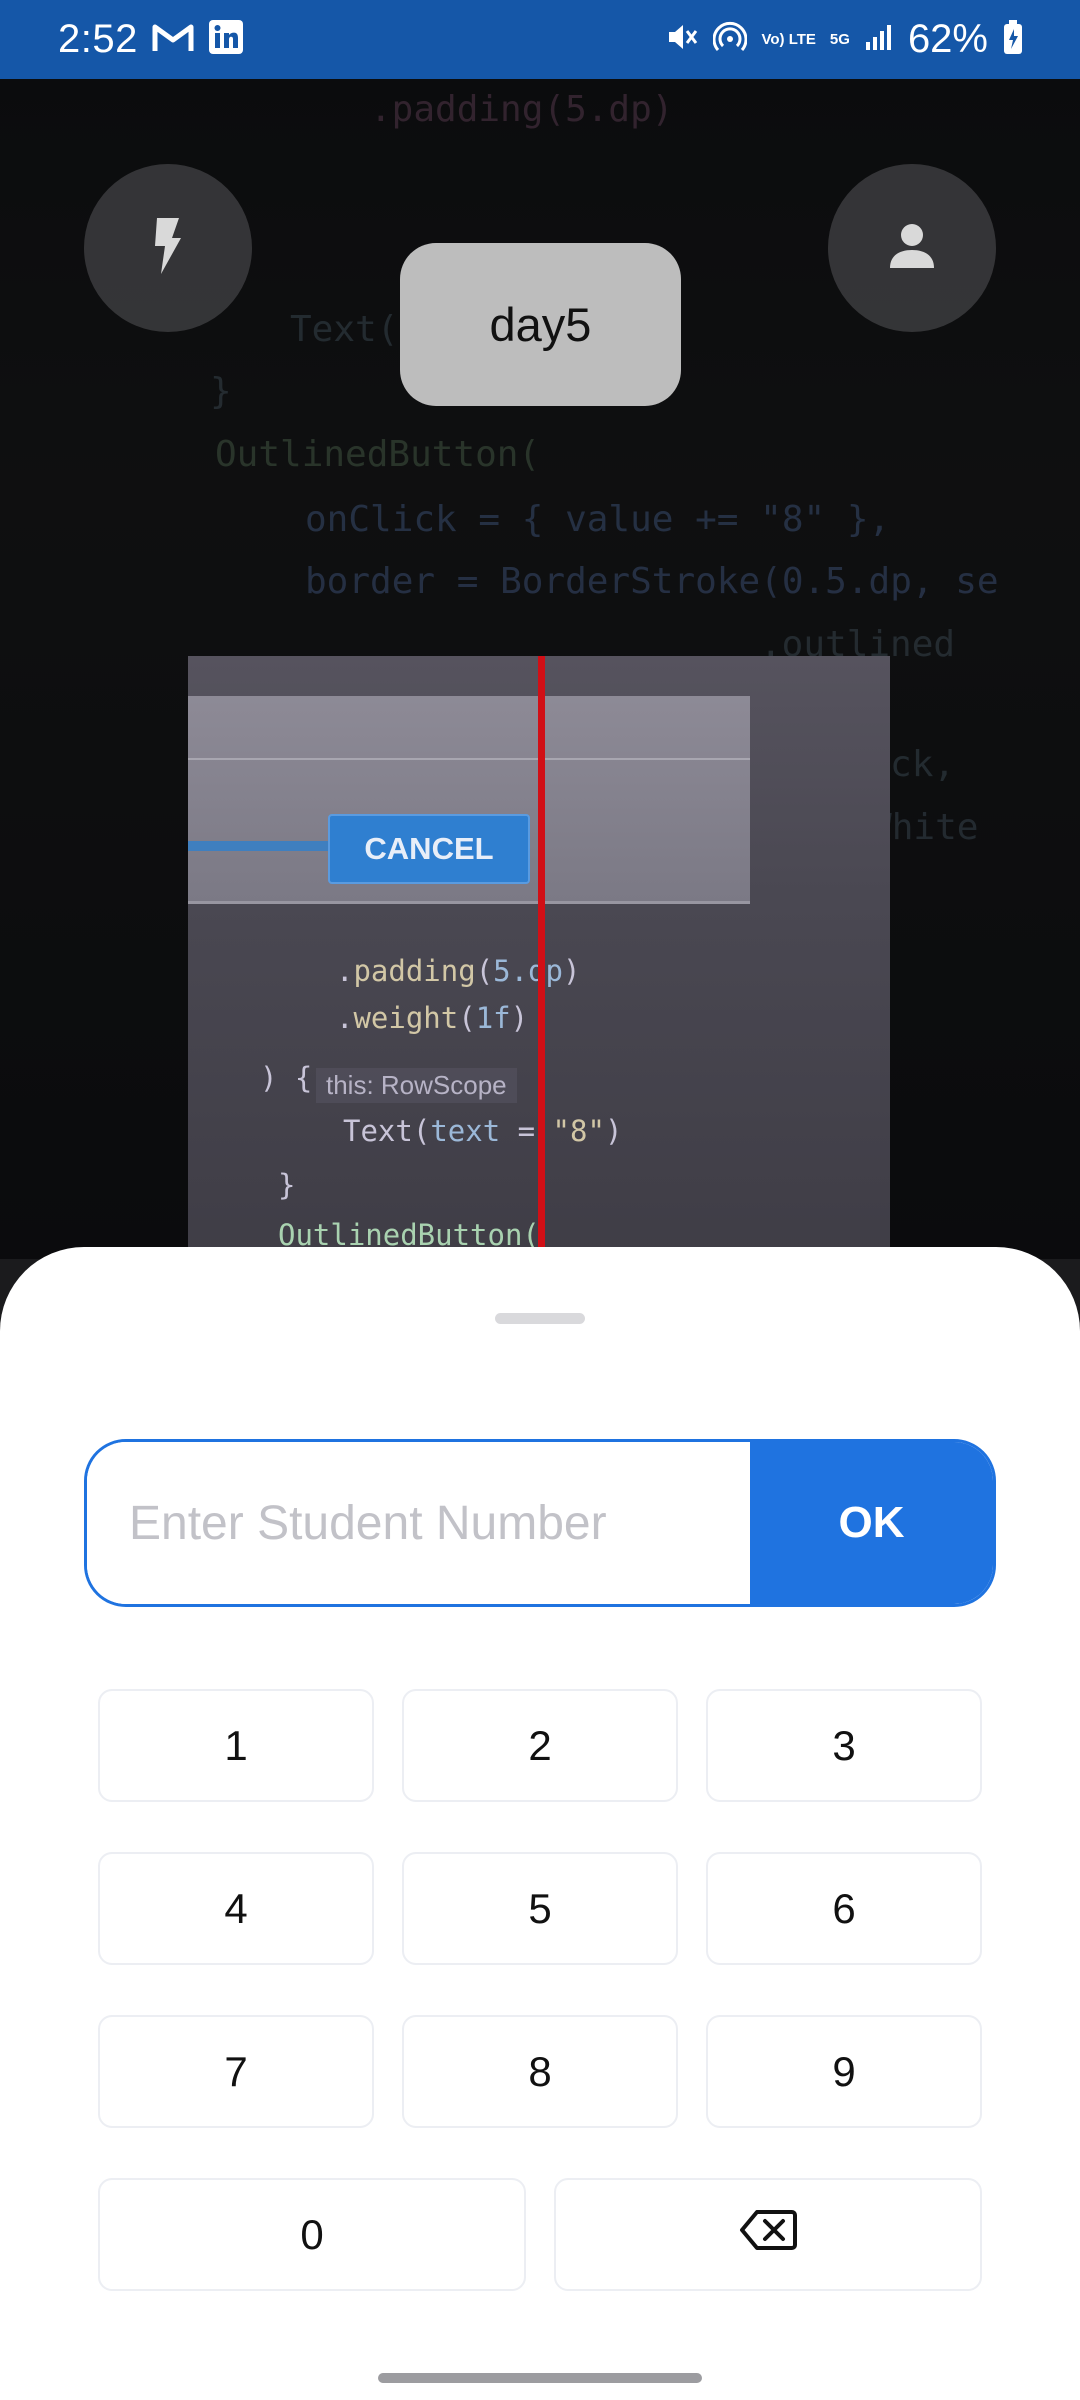  Describe the element at coordinates (151, 39) in the screenshot. I see `status-bar-left: 2:52` at that location.